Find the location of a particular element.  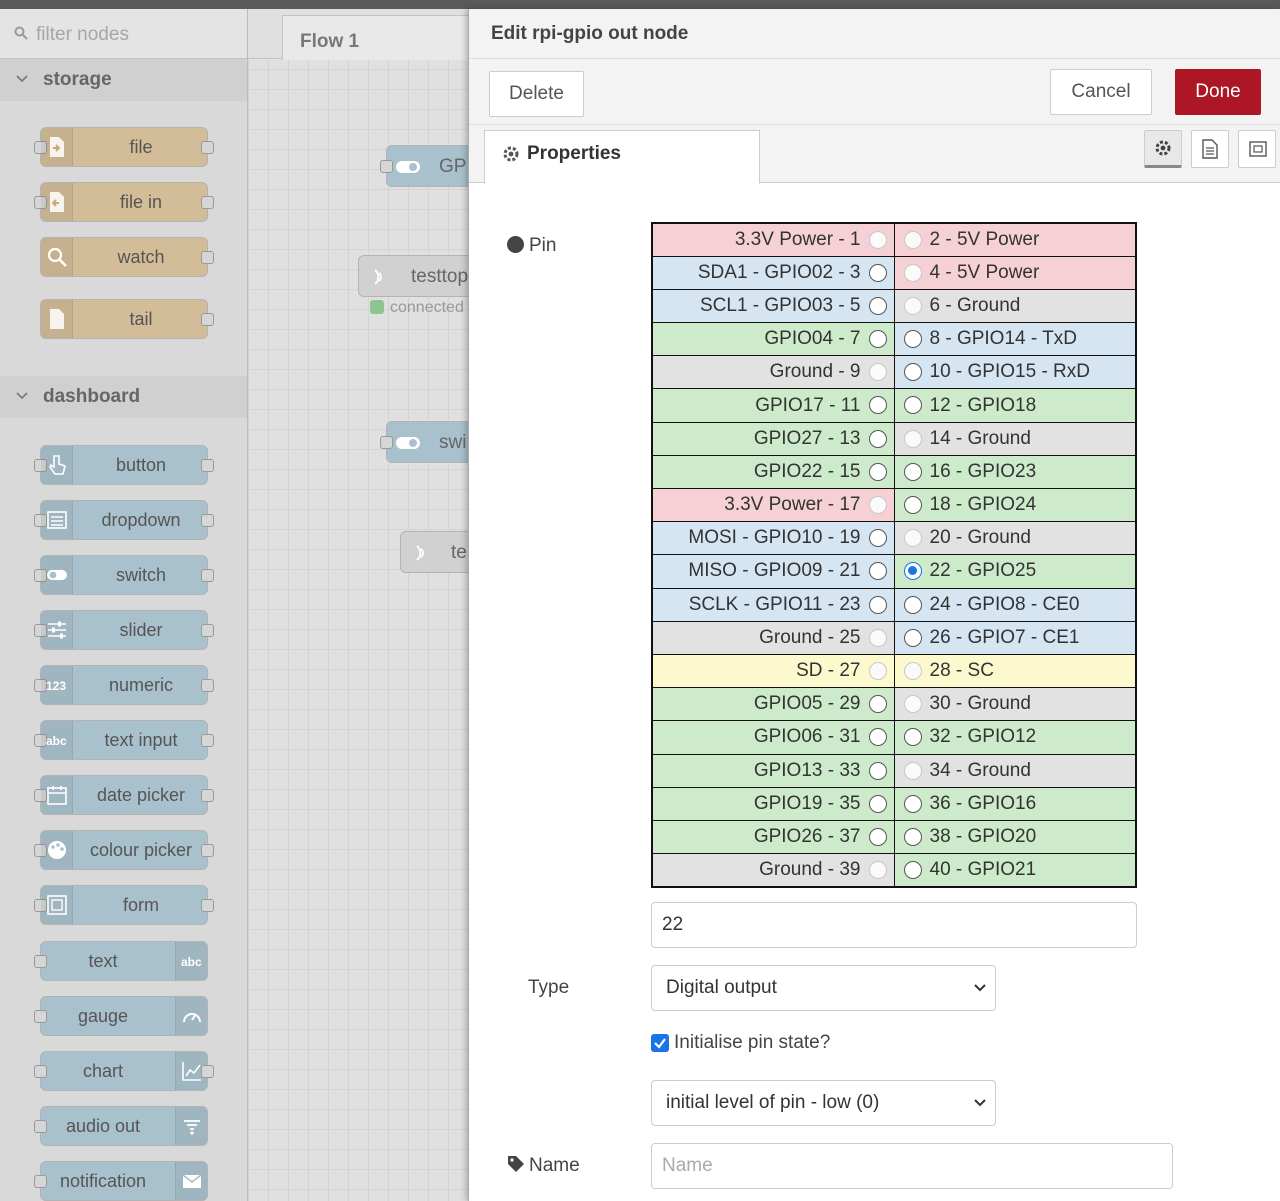

palette-node-switch: switch is located at coordinates (124, 575).